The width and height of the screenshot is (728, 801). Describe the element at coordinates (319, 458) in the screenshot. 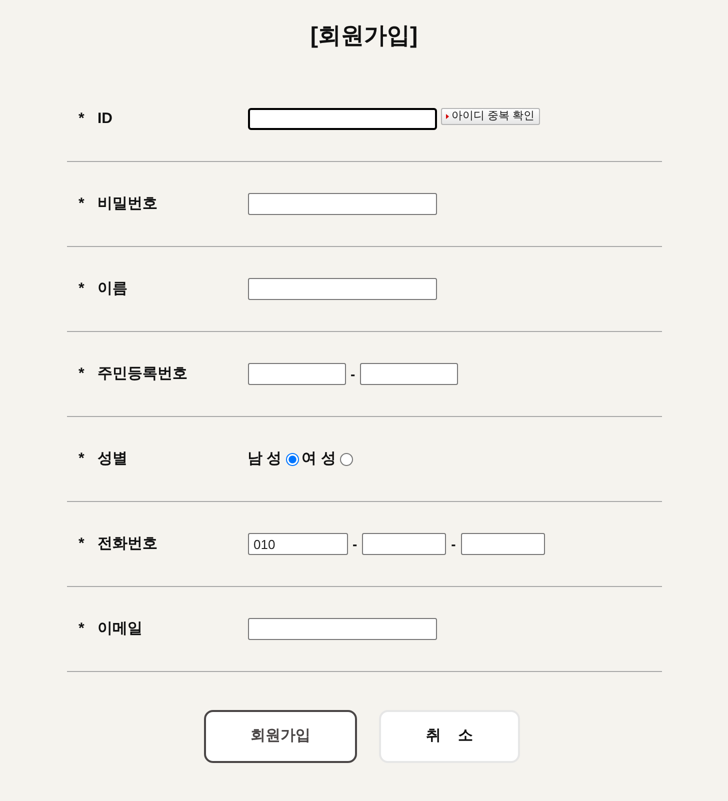

I see `radio-label: 여 성` at that location.